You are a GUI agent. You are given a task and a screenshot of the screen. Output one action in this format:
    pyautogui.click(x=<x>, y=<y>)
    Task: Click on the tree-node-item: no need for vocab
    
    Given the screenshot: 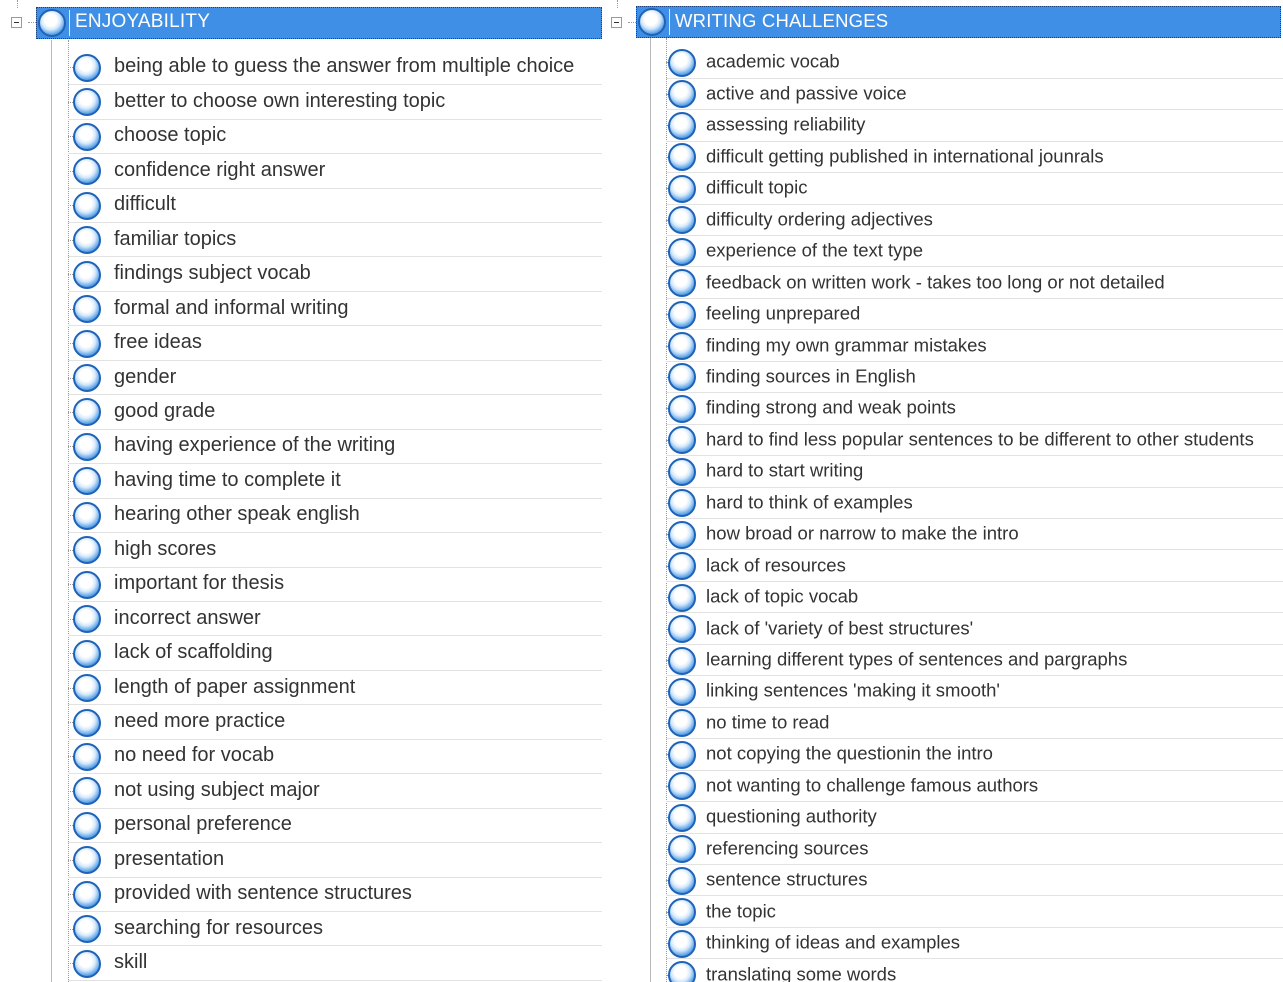 What is the action you would take?
    pyautogui.click(x=335, y=757)
    